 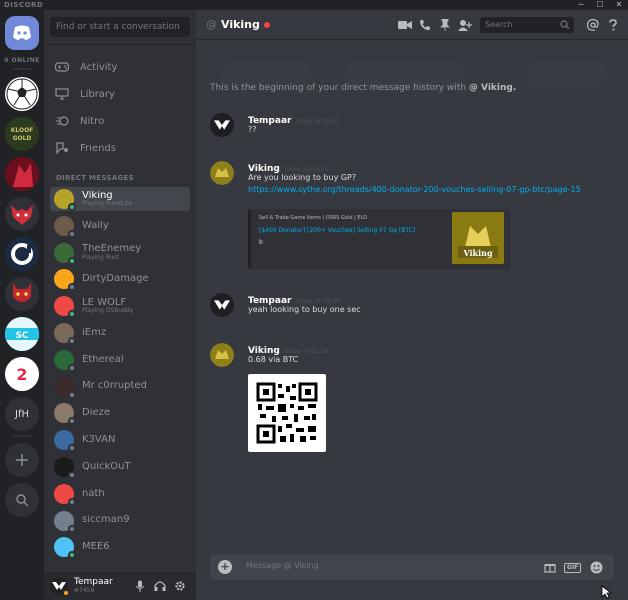 What do you see at coordinates (22, 334) in the screenshot?
I see `server-icon-sc: SC` at bounding box center [22, 334].